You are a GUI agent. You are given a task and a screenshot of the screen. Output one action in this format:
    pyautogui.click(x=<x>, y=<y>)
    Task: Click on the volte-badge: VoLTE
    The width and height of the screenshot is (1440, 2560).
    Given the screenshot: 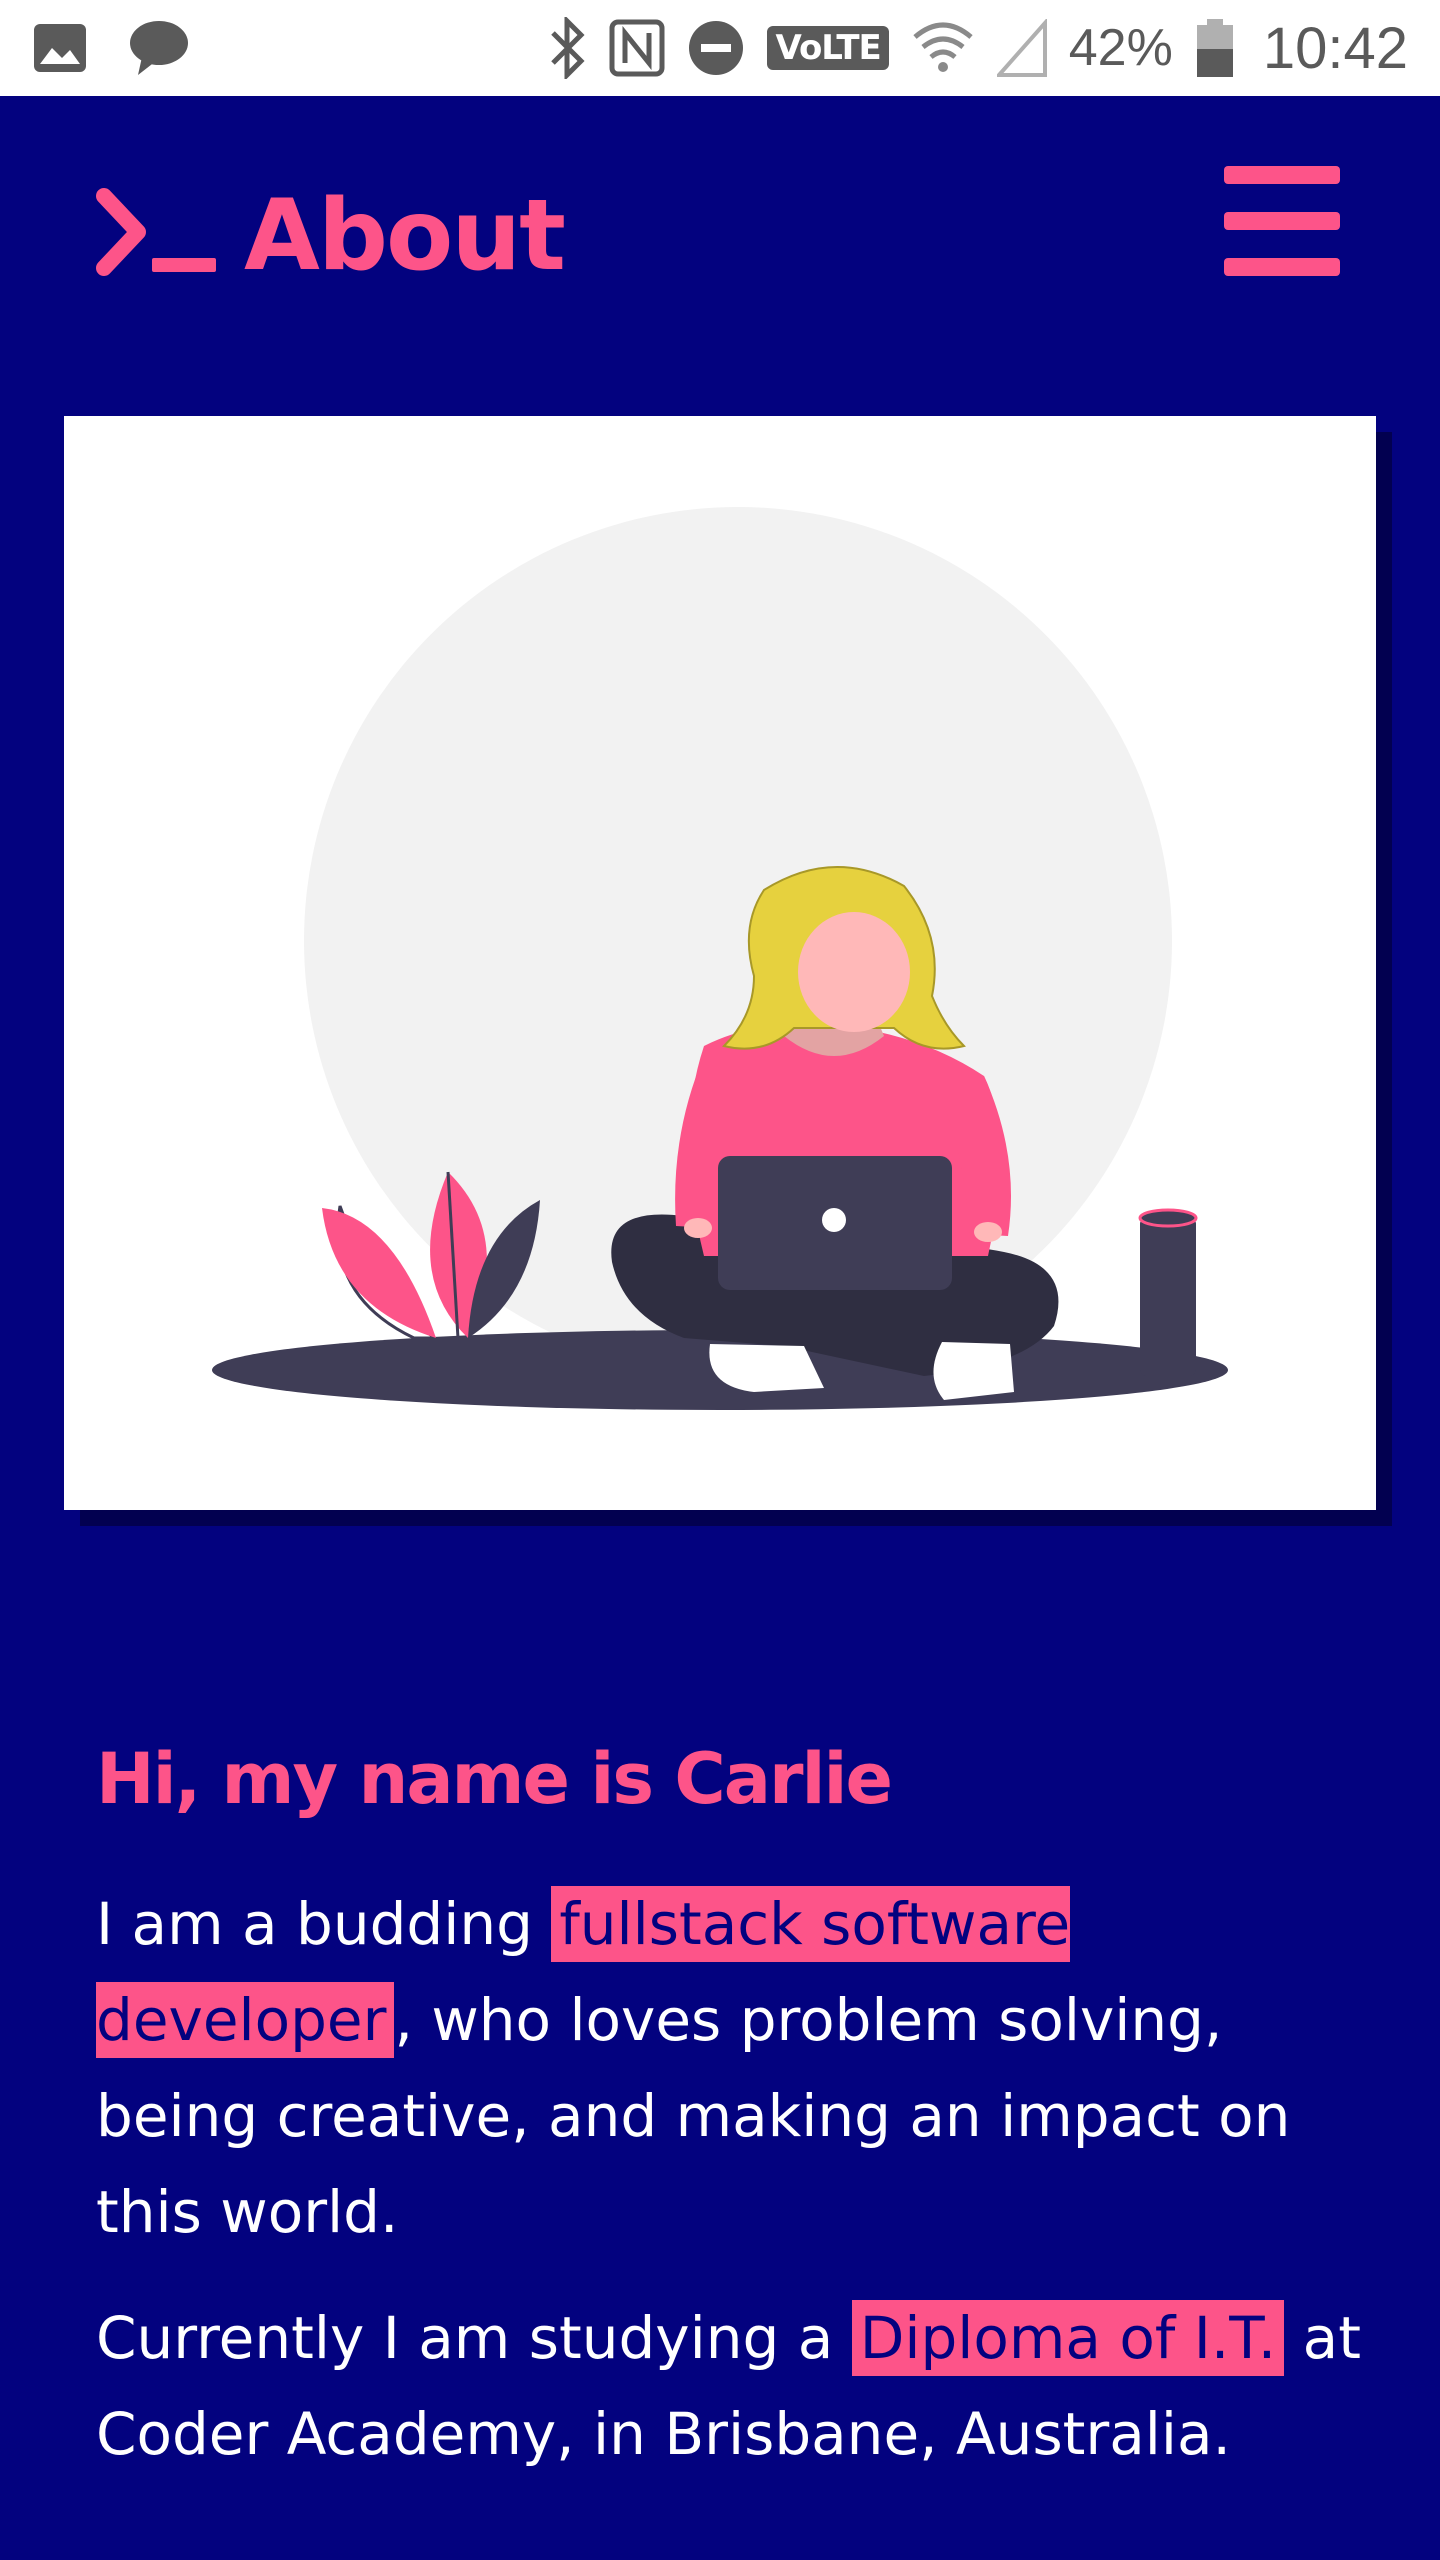 What is the action you would take?
    pyautogui.click(x=828, y=48)
    